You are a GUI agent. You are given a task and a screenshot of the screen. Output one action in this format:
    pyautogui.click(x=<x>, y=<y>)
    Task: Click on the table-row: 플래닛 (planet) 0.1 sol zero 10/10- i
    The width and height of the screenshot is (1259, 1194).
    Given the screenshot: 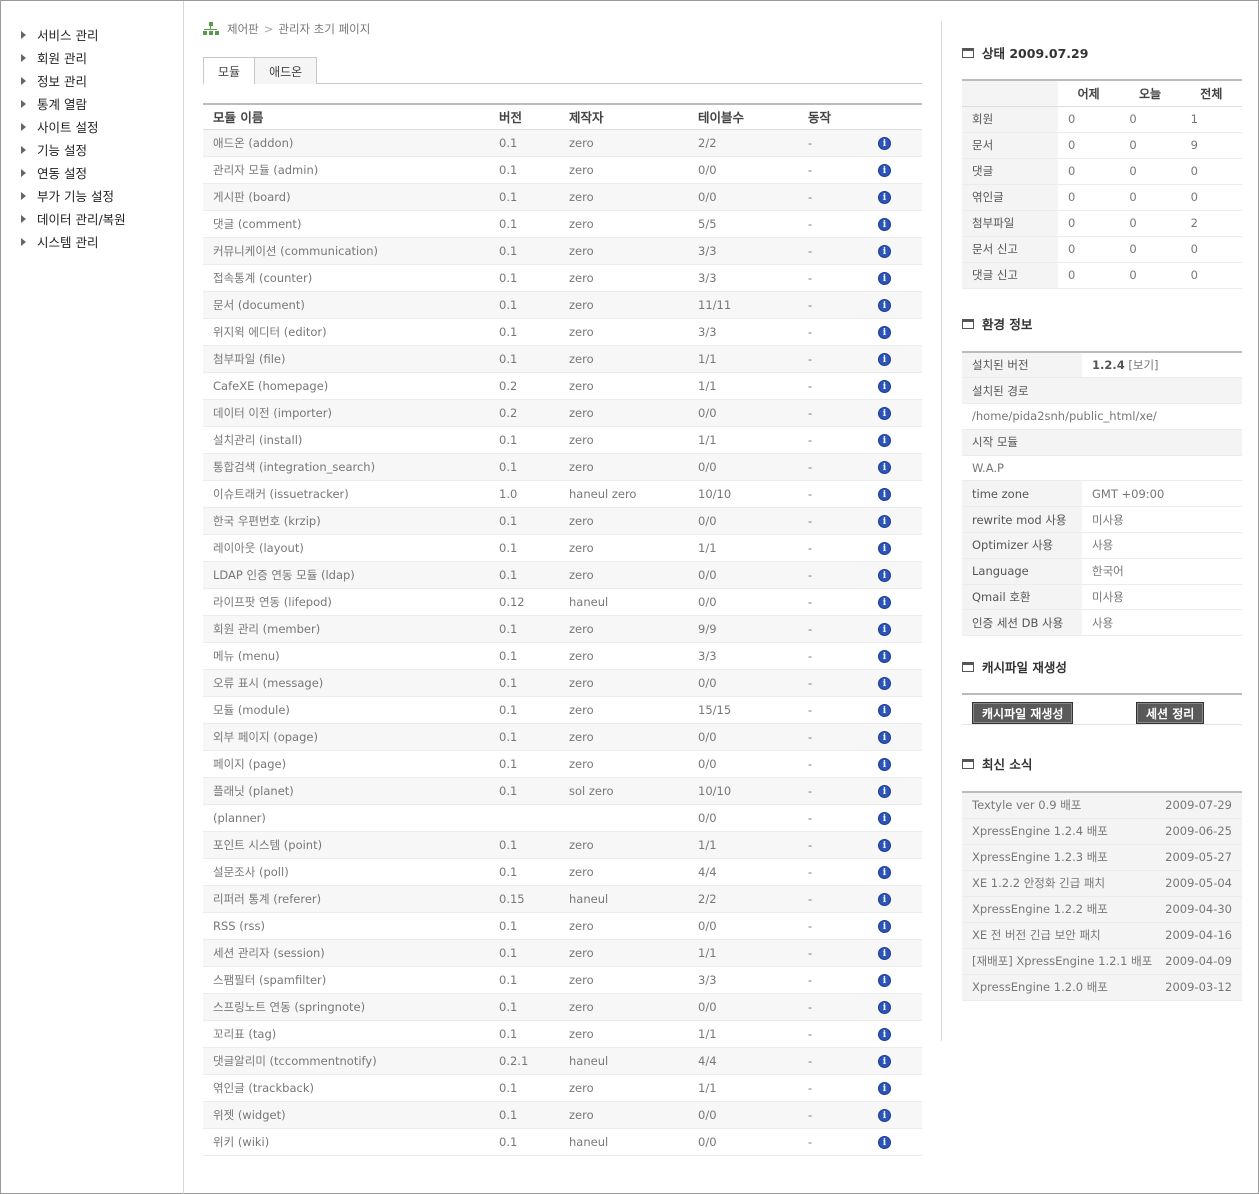 What is the action you would take?
    pyautogui.click(x=562, y=791)
    